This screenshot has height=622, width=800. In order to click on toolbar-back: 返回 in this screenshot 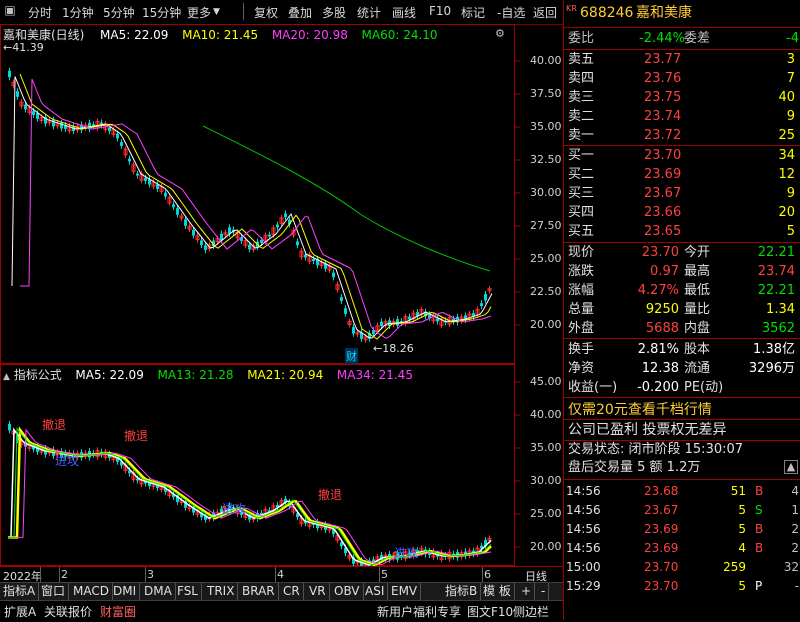, I will do `click(545, 12)`.